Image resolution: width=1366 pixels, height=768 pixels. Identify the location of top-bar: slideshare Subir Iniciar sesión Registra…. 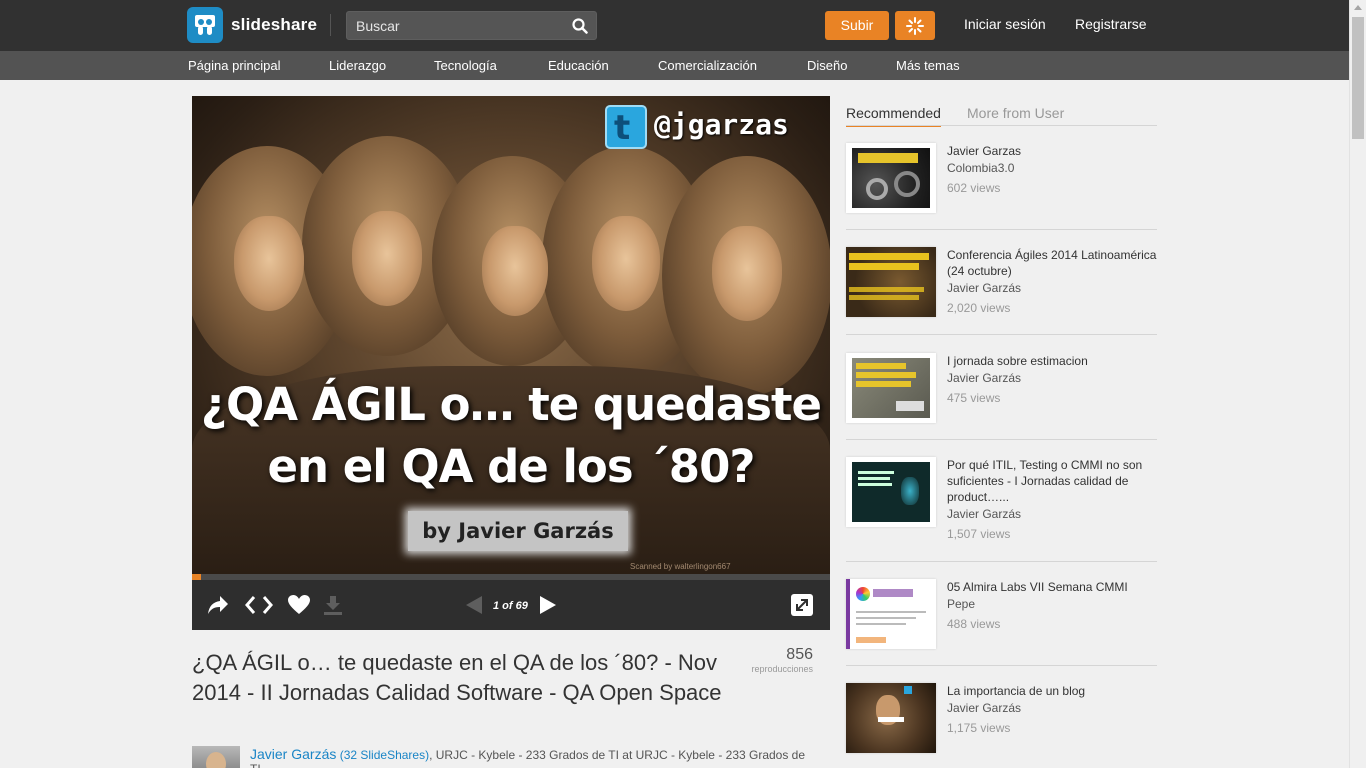
(674, 25).